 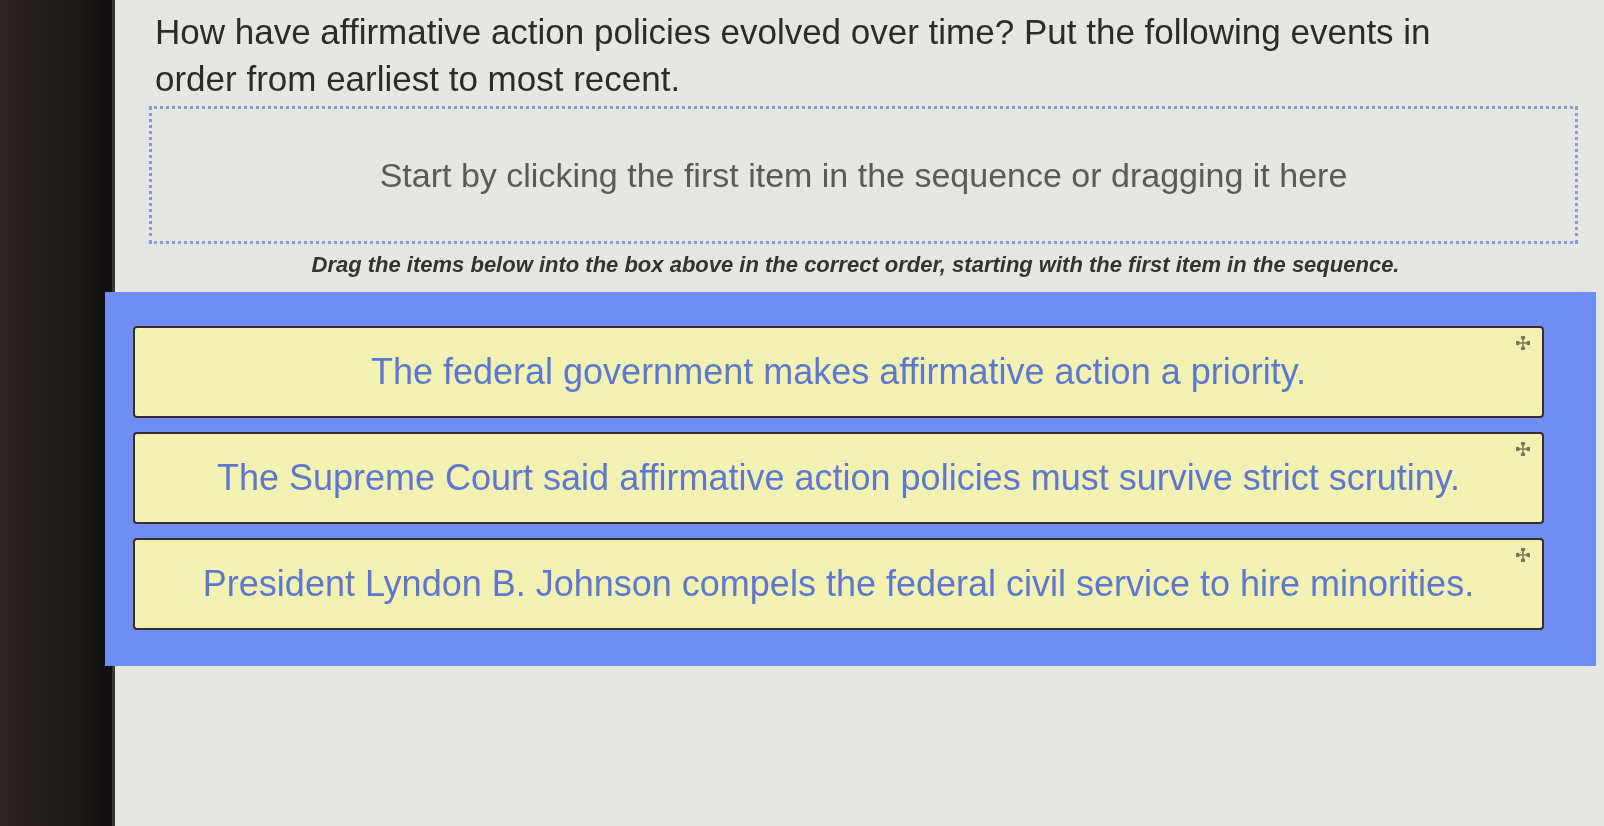 I want to click on draggable-item: The Supreme Court said affirmative action policies must survive strict scrutiny., so click(x=838, y=478).